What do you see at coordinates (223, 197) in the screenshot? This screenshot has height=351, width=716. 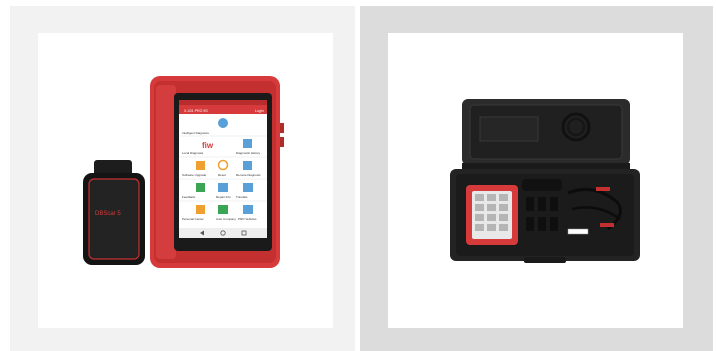 I see `tablet-section-8: Repair Info` at bounding box center [223, 197].